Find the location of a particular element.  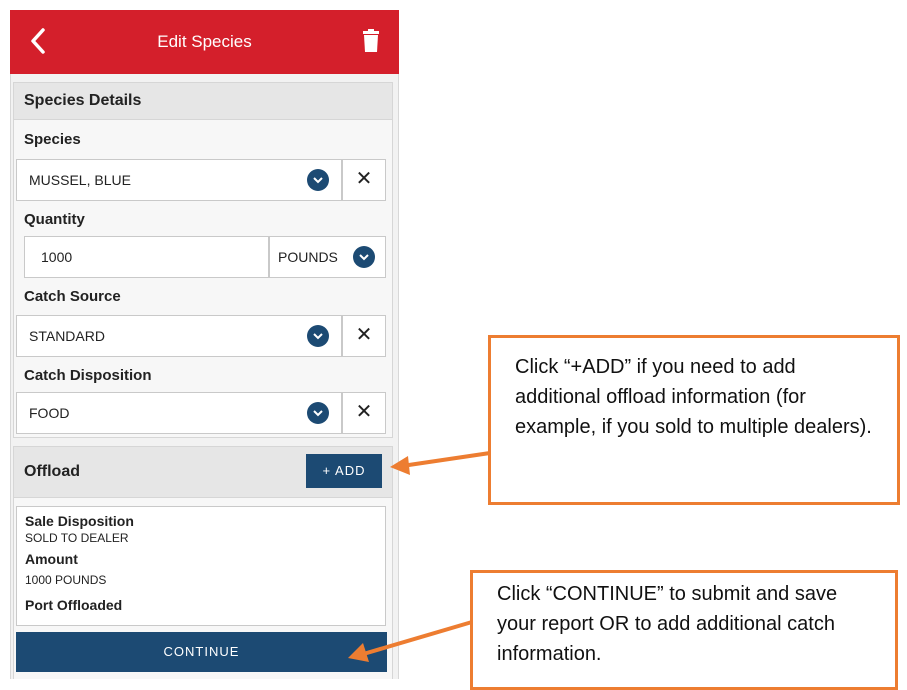

continue-arrowhead is located at coordinates (358, 652).